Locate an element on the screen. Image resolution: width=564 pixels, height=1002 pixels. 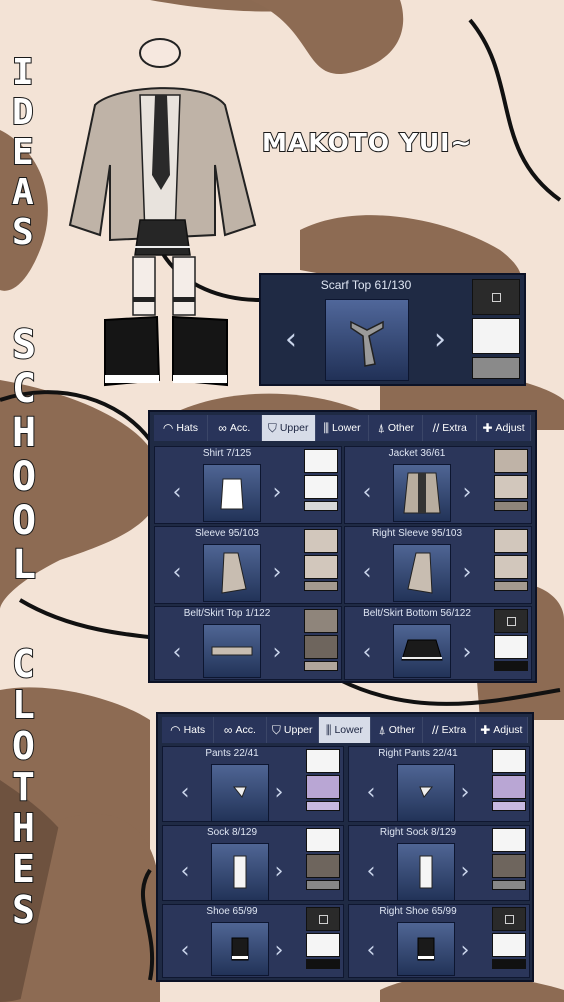
letter: E is located at coordinates (23, 152).